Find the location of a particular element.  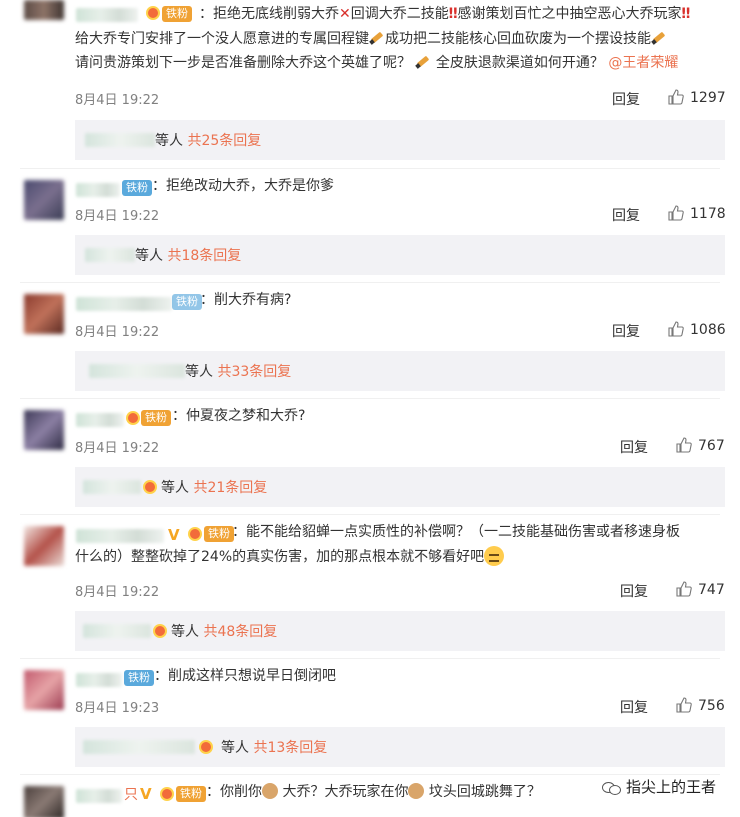

like-button: 1178 is located at coordinates (697, 213).